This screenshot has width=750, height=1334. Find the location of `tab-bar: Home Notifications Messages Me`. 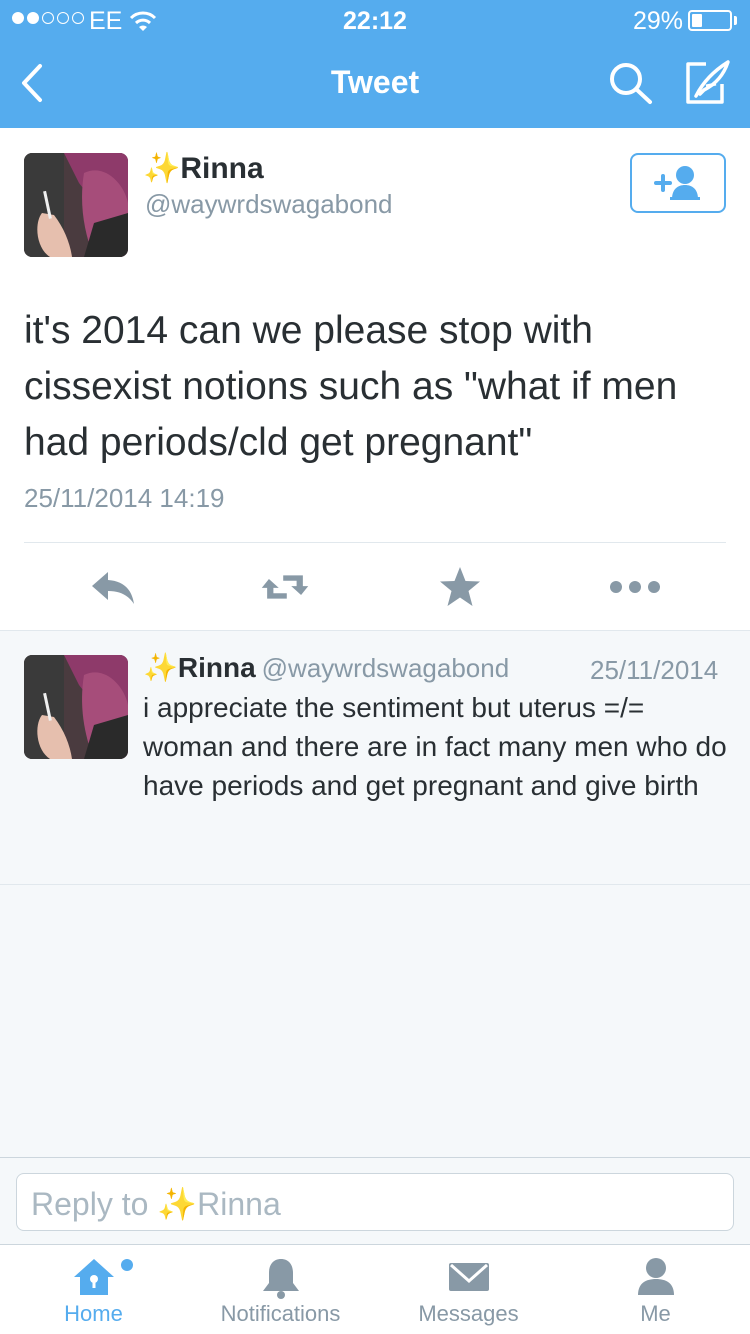

tab-bar: Home Notifications Messages Me is located at coordinates (375, 1289).